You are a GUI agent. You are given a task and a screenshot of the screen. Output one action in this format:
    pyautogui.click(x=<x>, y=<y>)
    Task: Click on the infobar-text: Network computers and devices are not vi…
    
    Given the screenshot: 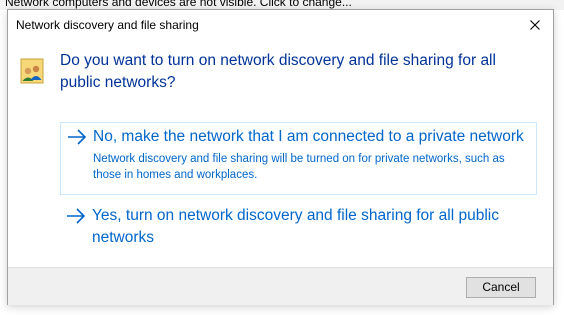 What is the action you would take?
    pyautogui.click(x=178, y=4)
    